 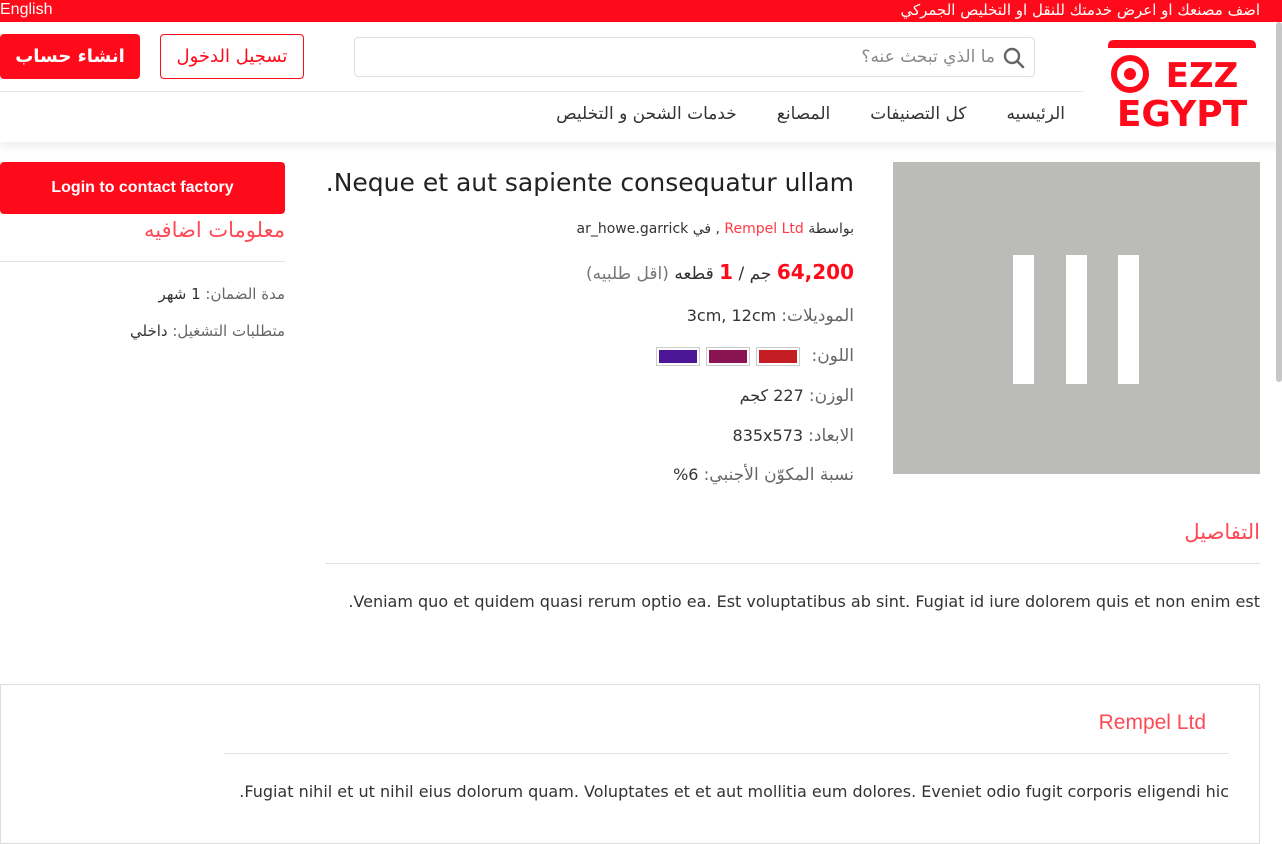 I want to click on login-button: تسجيل الدخول, so click(x=232, y=56).